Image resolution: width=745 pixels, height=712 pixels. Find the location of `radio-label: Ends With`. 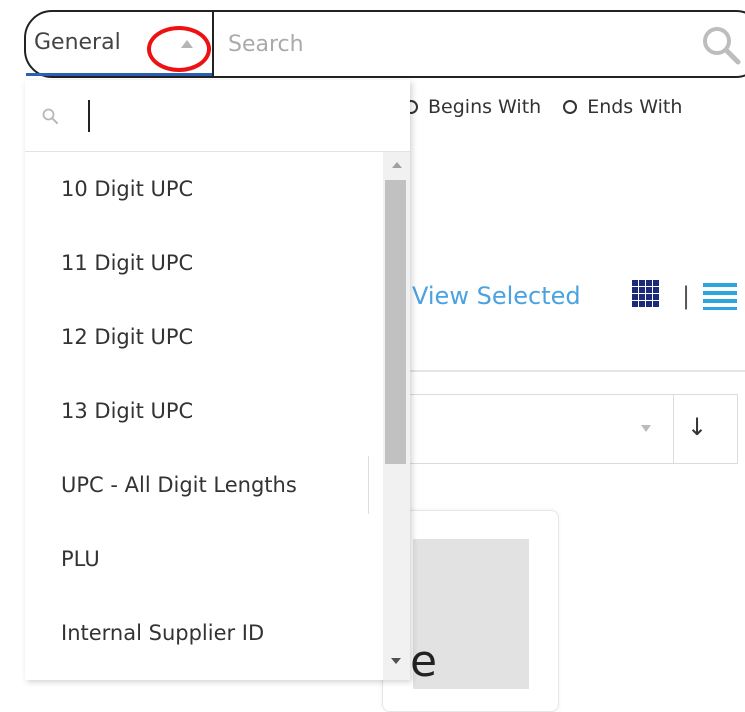

radio-label: Ends With is located at coordinates (635, 107).